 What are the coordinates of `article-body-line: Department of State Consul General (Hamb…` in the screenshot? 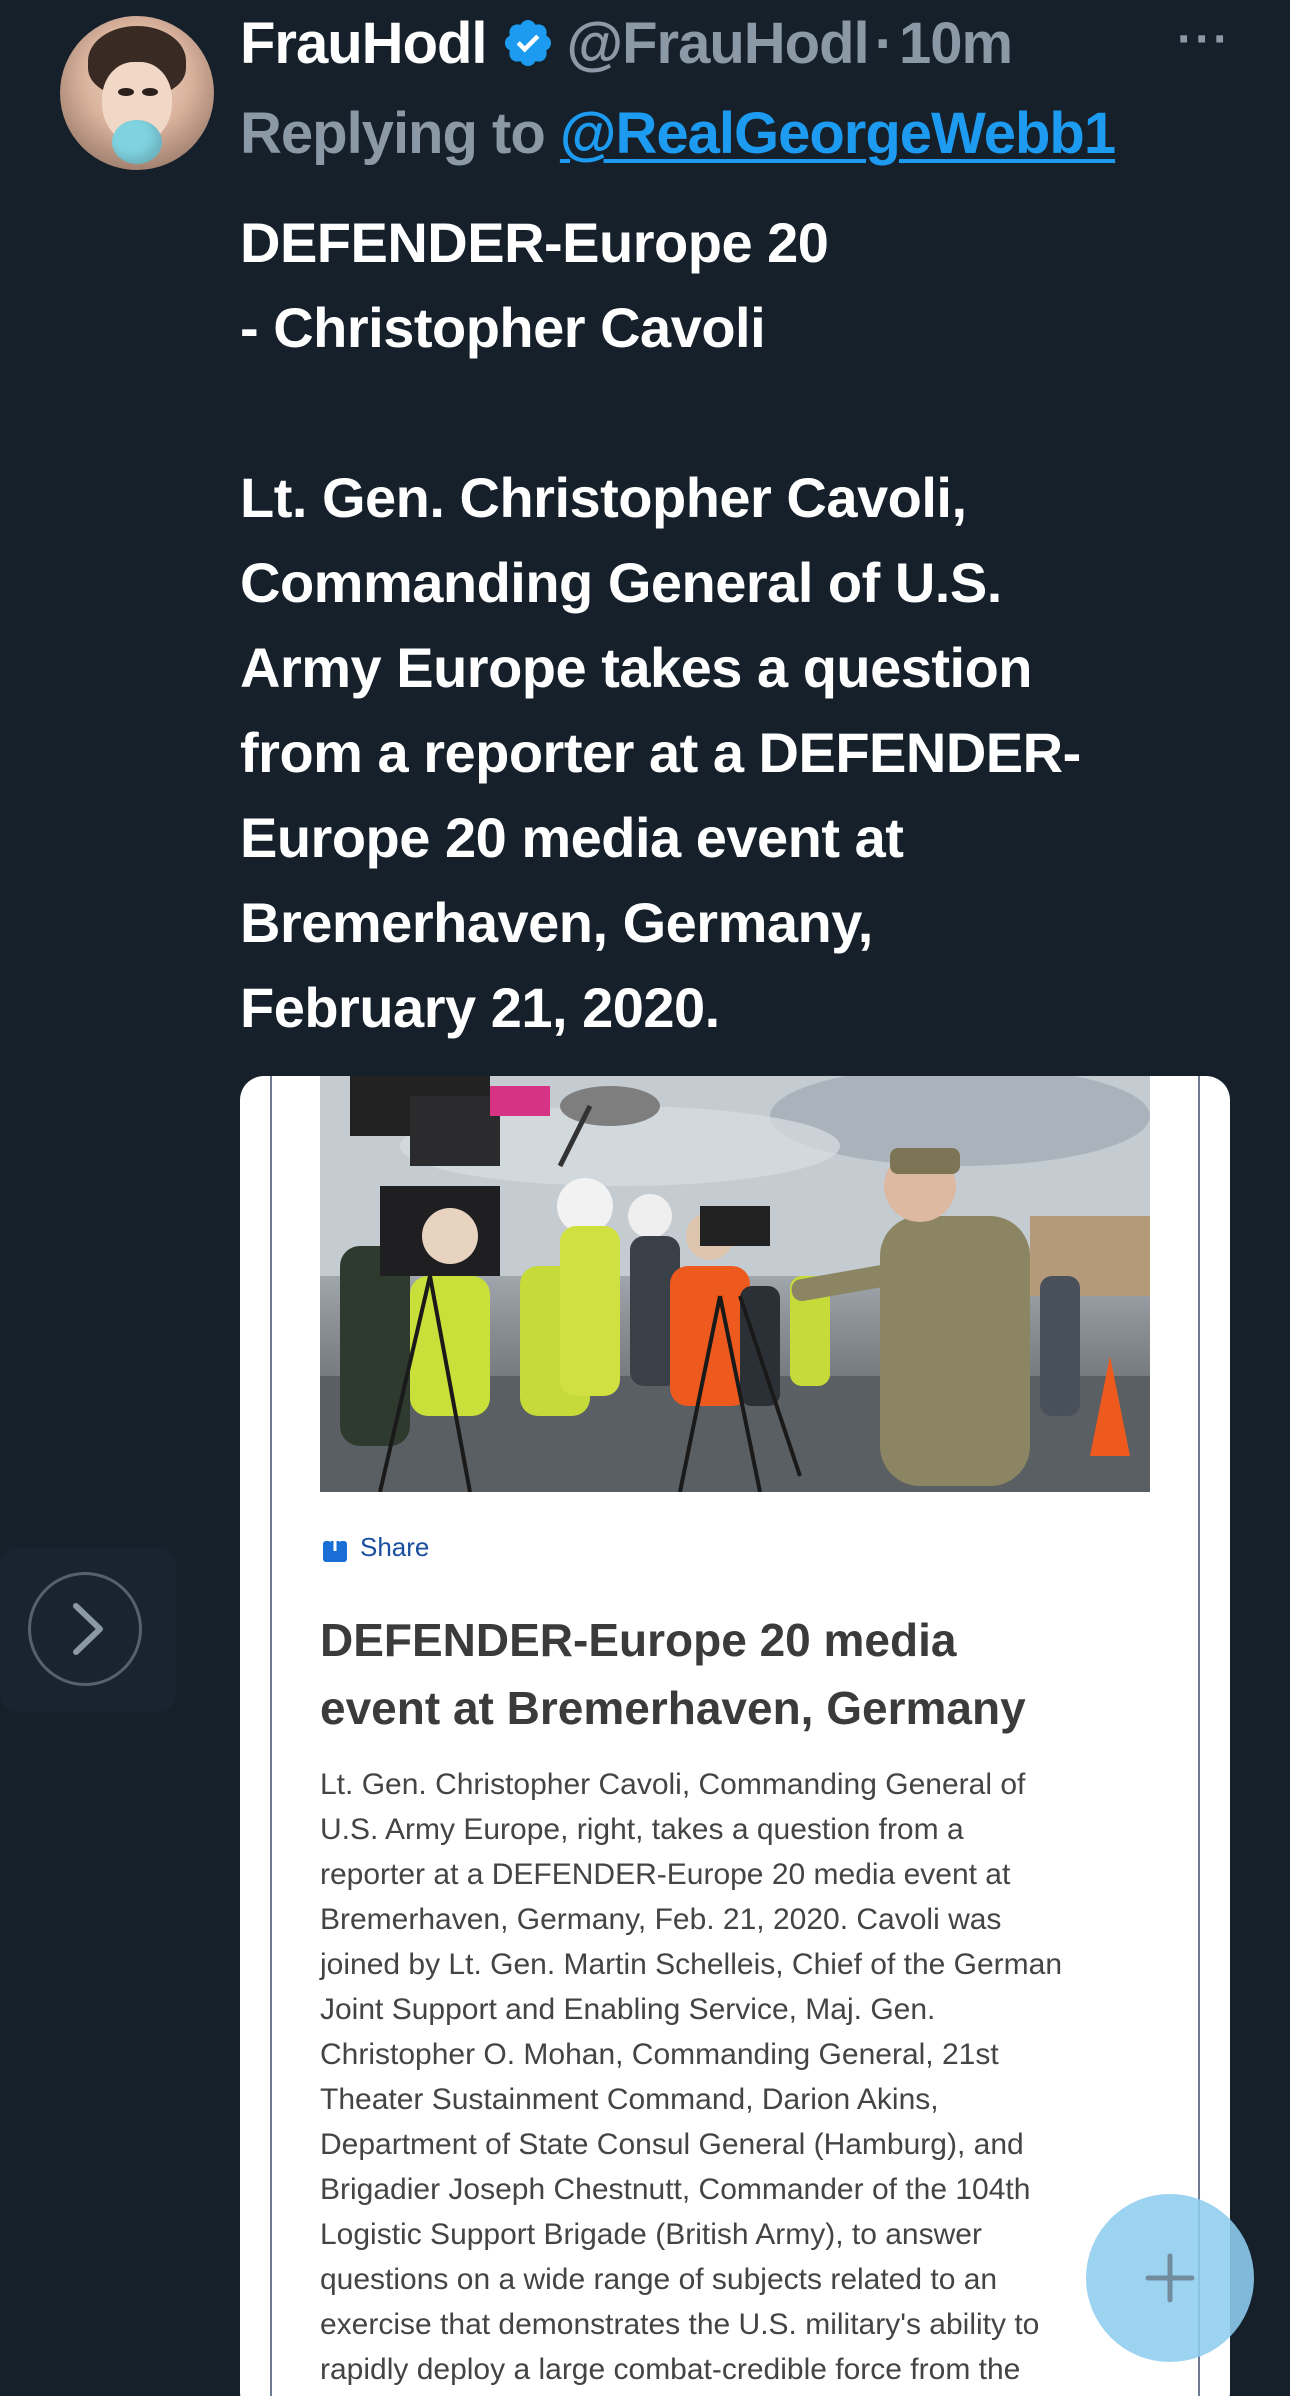 It's located at (672, 2144).